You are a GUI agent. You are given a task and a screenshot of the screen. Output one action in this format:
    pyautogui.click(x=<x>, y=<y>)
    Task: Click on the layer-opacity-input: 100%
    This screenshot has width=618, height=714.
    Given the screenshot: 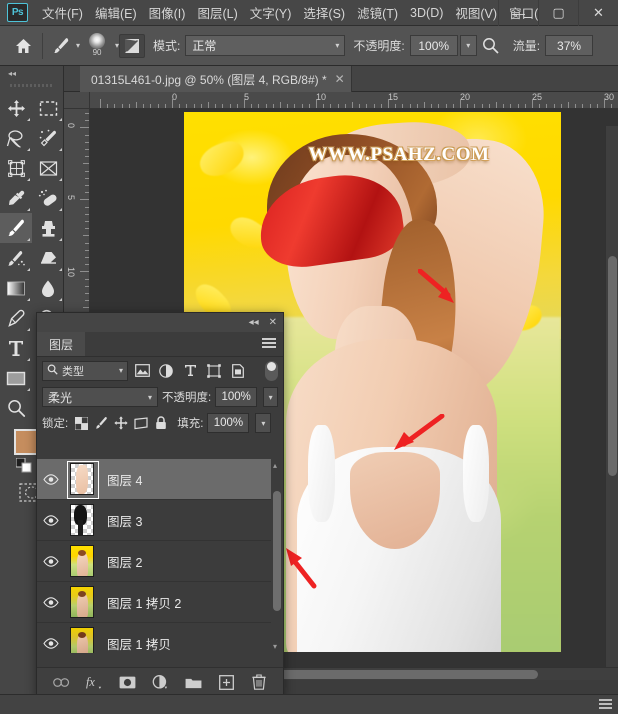 What is the action you would take?
    pyautogui.click(x=236, y=397)
    